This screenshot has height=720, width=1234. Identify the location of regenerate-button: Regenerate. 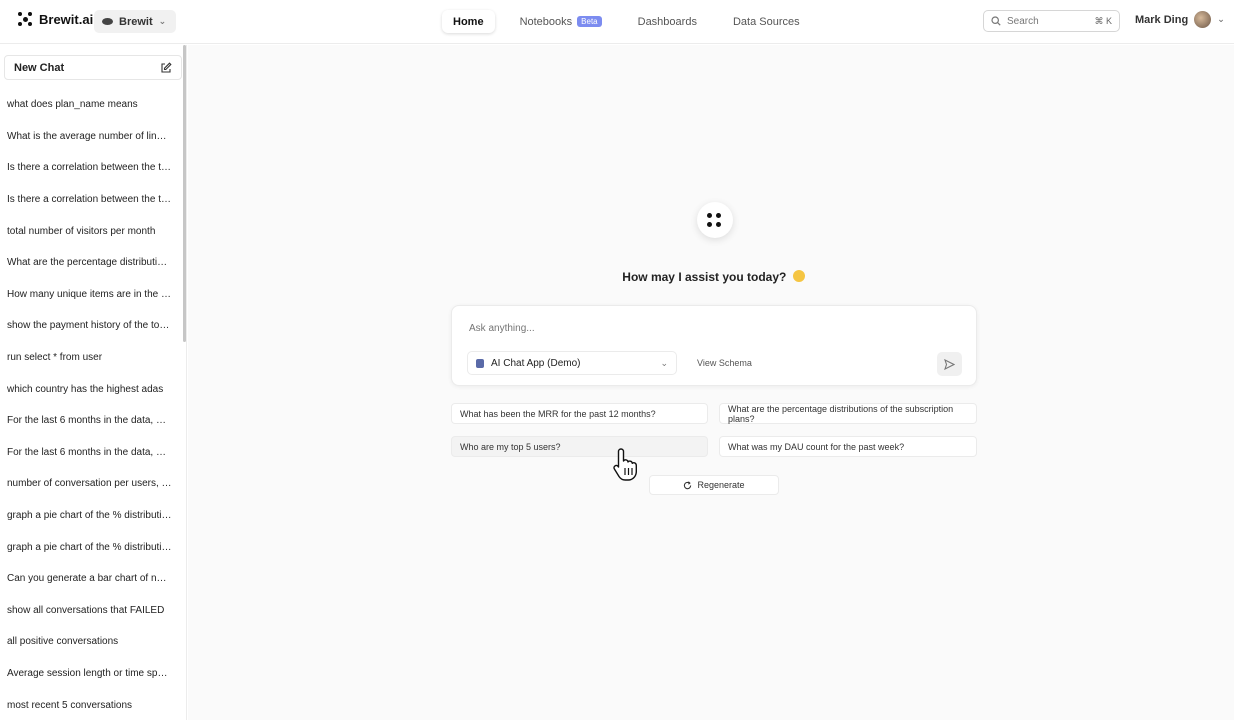
(714, 485).